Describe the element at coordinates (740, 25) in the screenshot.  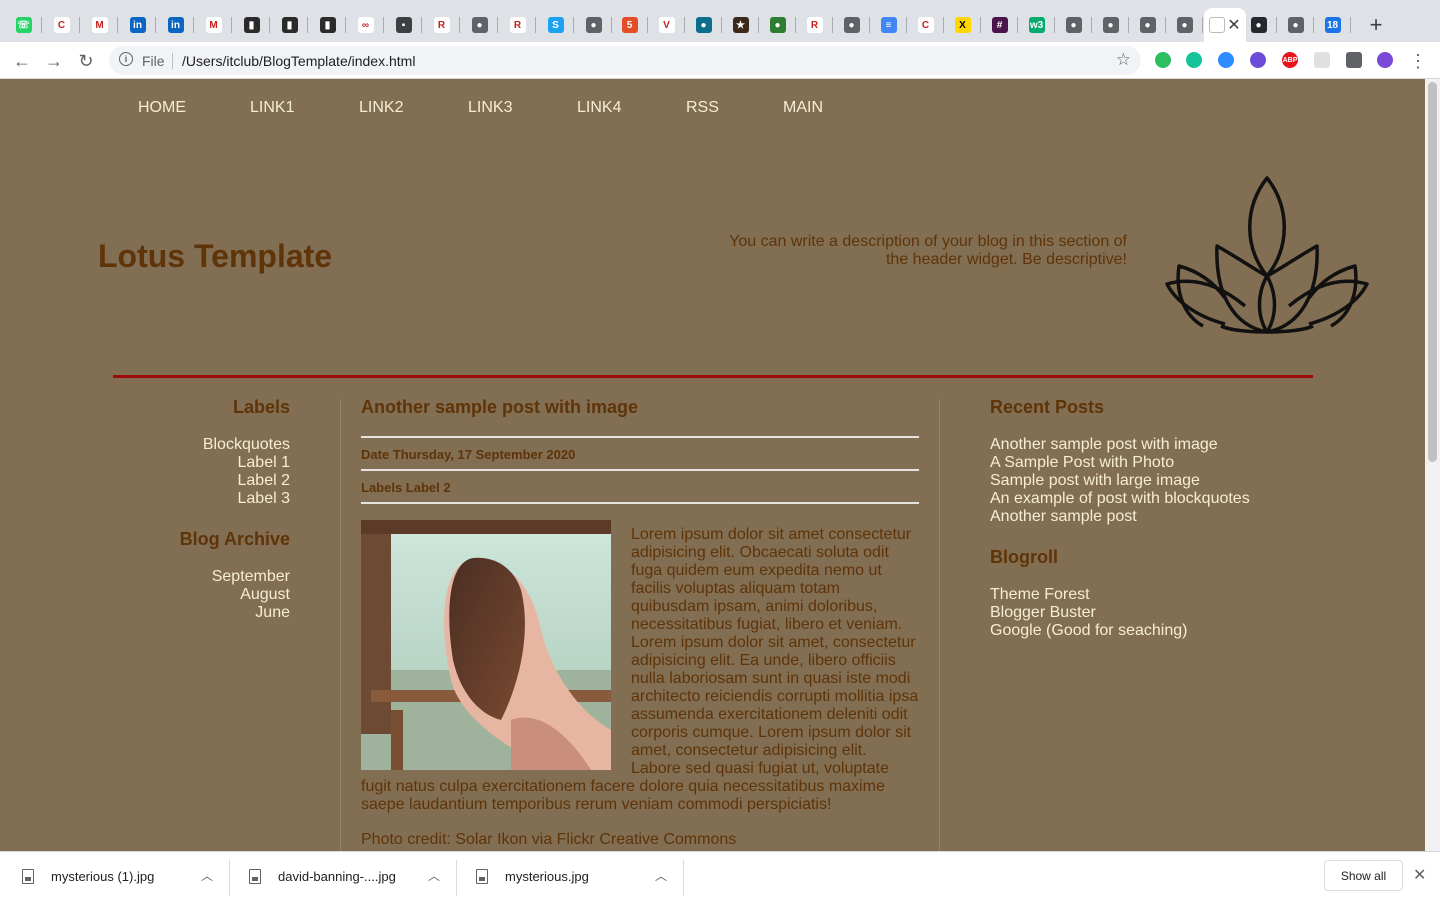
I see `browser-tab: ★` at that location.